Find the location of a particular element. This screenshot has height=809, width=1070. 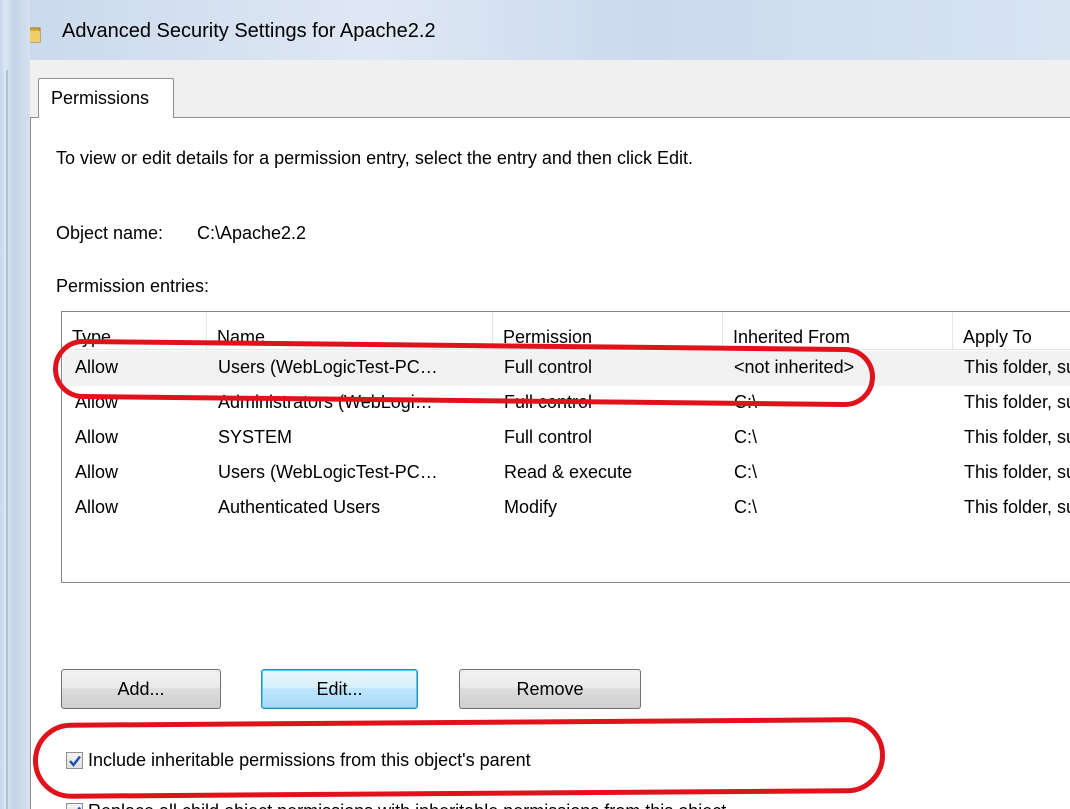

cell-name: SYSTEM is located at coordinates (255, 437).